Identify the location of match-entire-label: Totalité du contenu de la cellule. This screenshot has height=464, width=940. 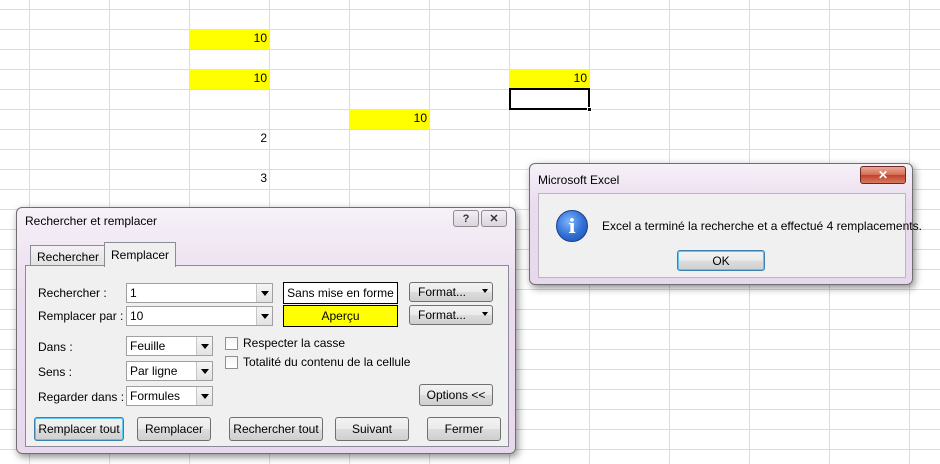
(326, 362).